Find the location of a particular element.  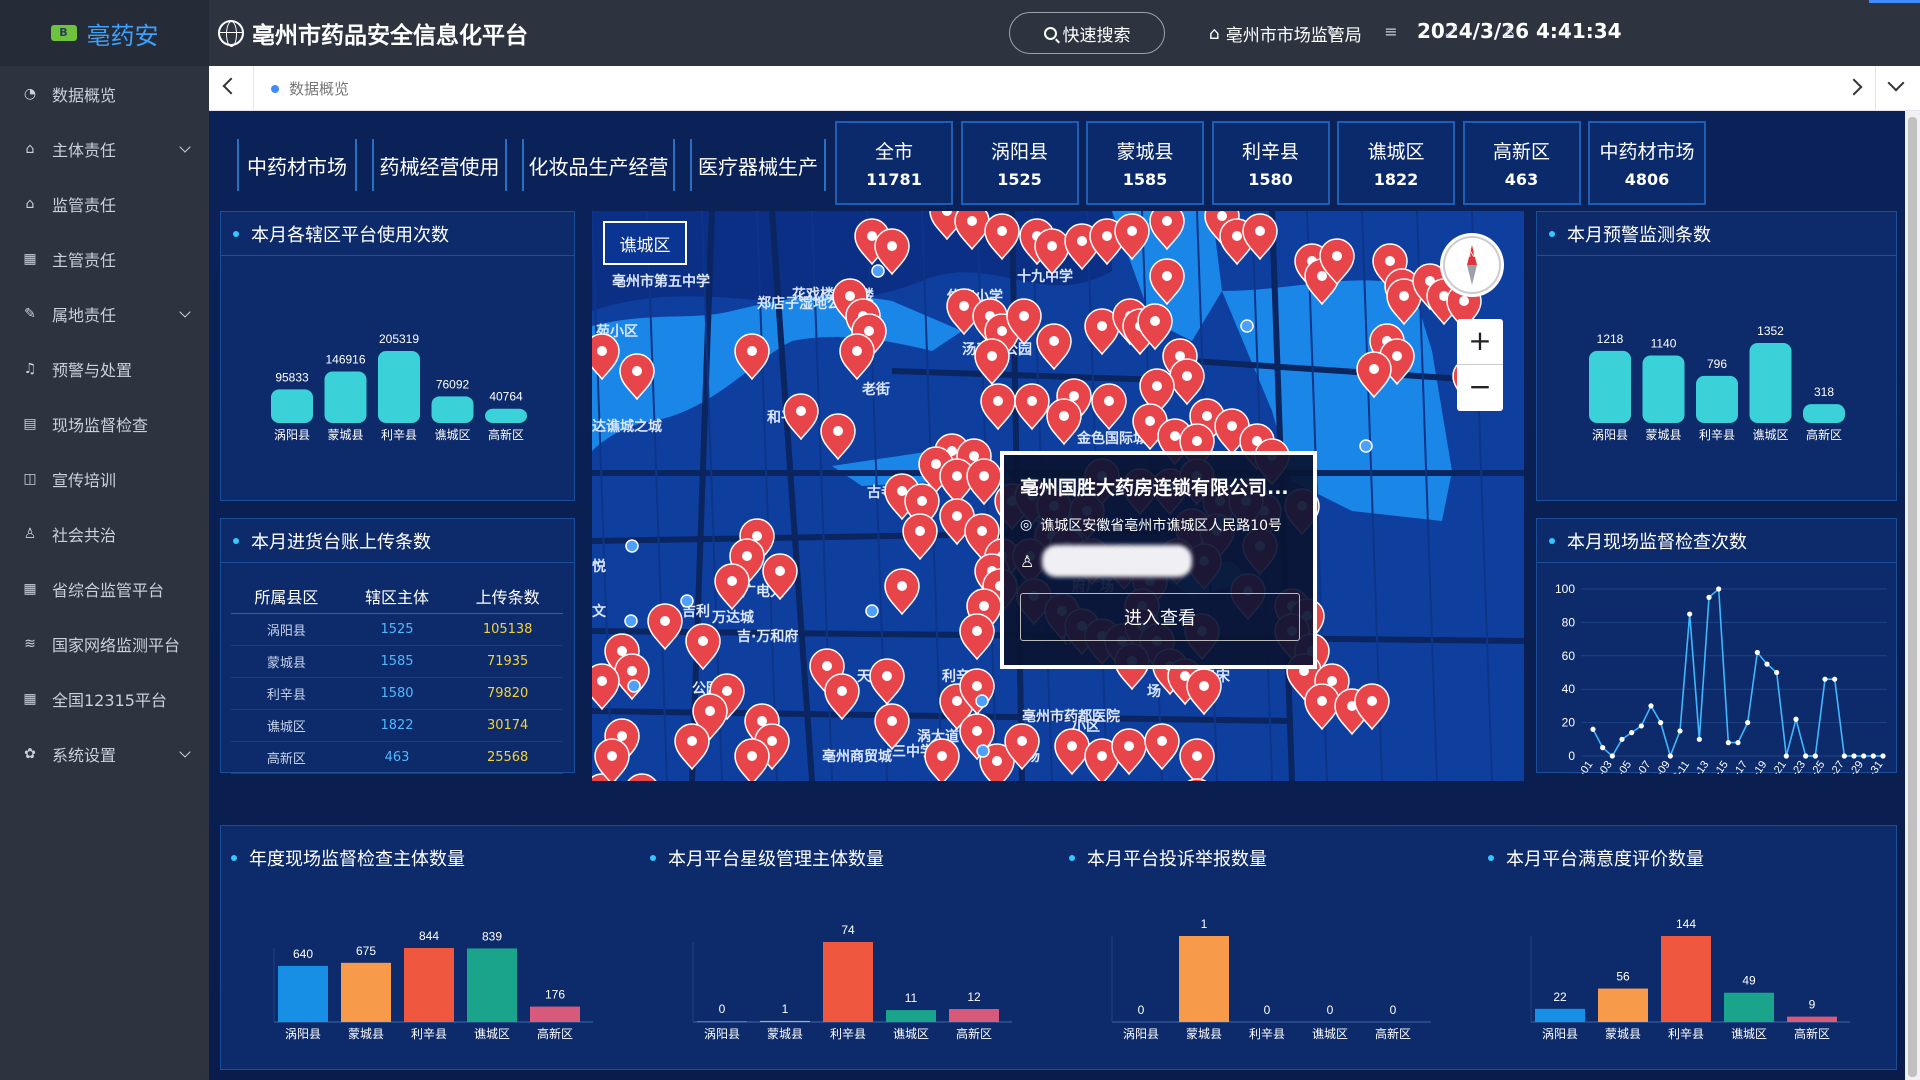

sidebar-item: ♫ 预警与处置 is located at coordinates (104, 368).